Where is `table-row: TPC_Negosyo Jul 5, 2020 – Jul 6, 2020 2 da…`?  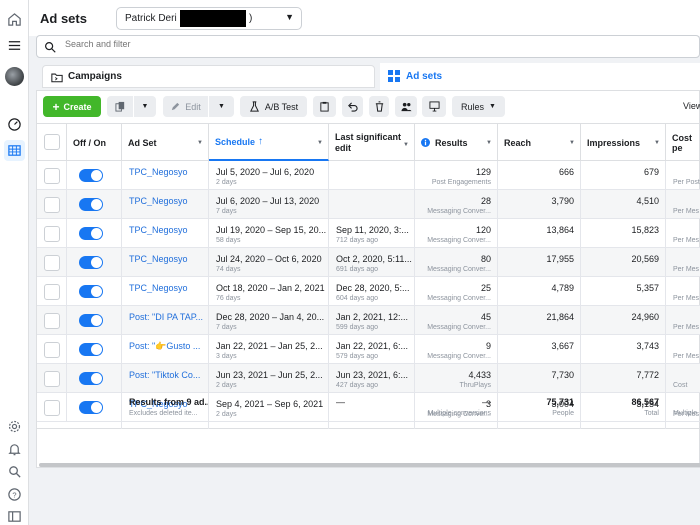
table-row: TPC_Negosyo Jul 5, 2020 – Jul 6, 2020 2 da… is located at coordinates (368, 175).